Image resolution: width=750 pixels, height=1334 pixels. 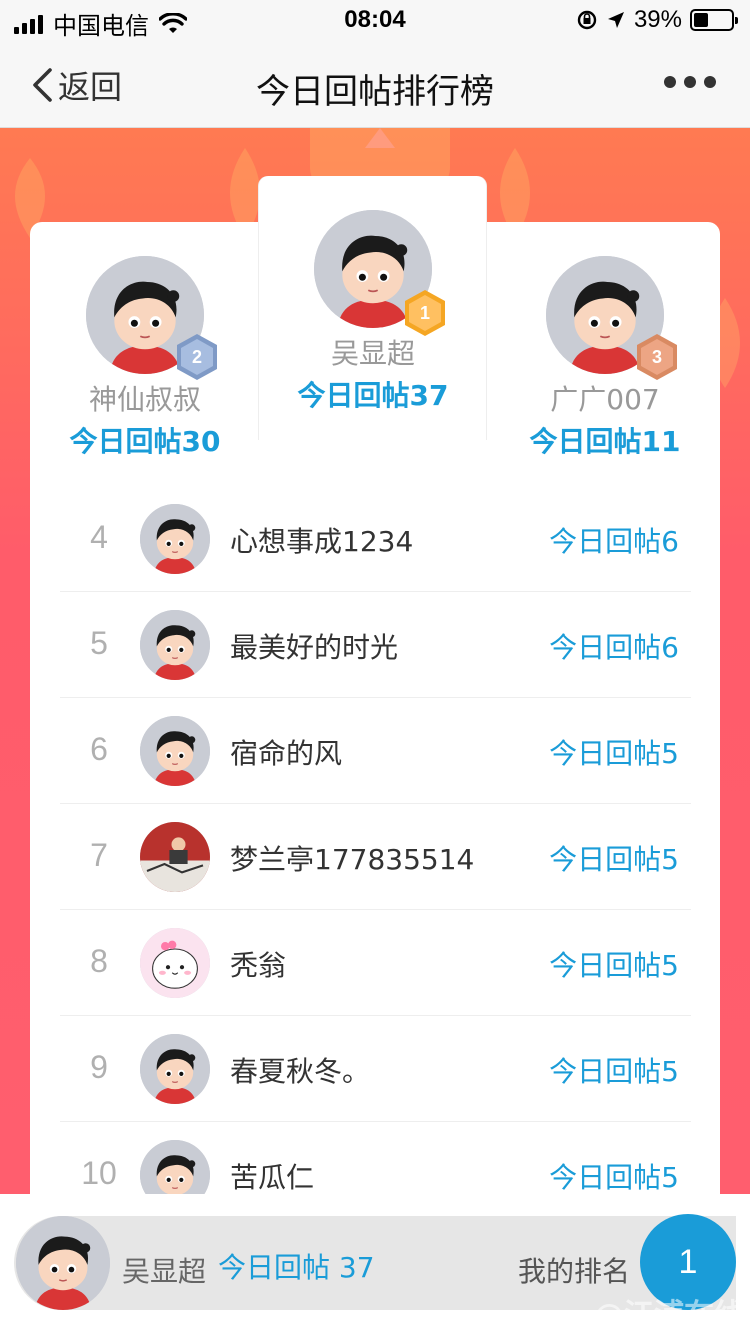 I want to click on podium-third-name: 广广007, so click(x=605, y=399).